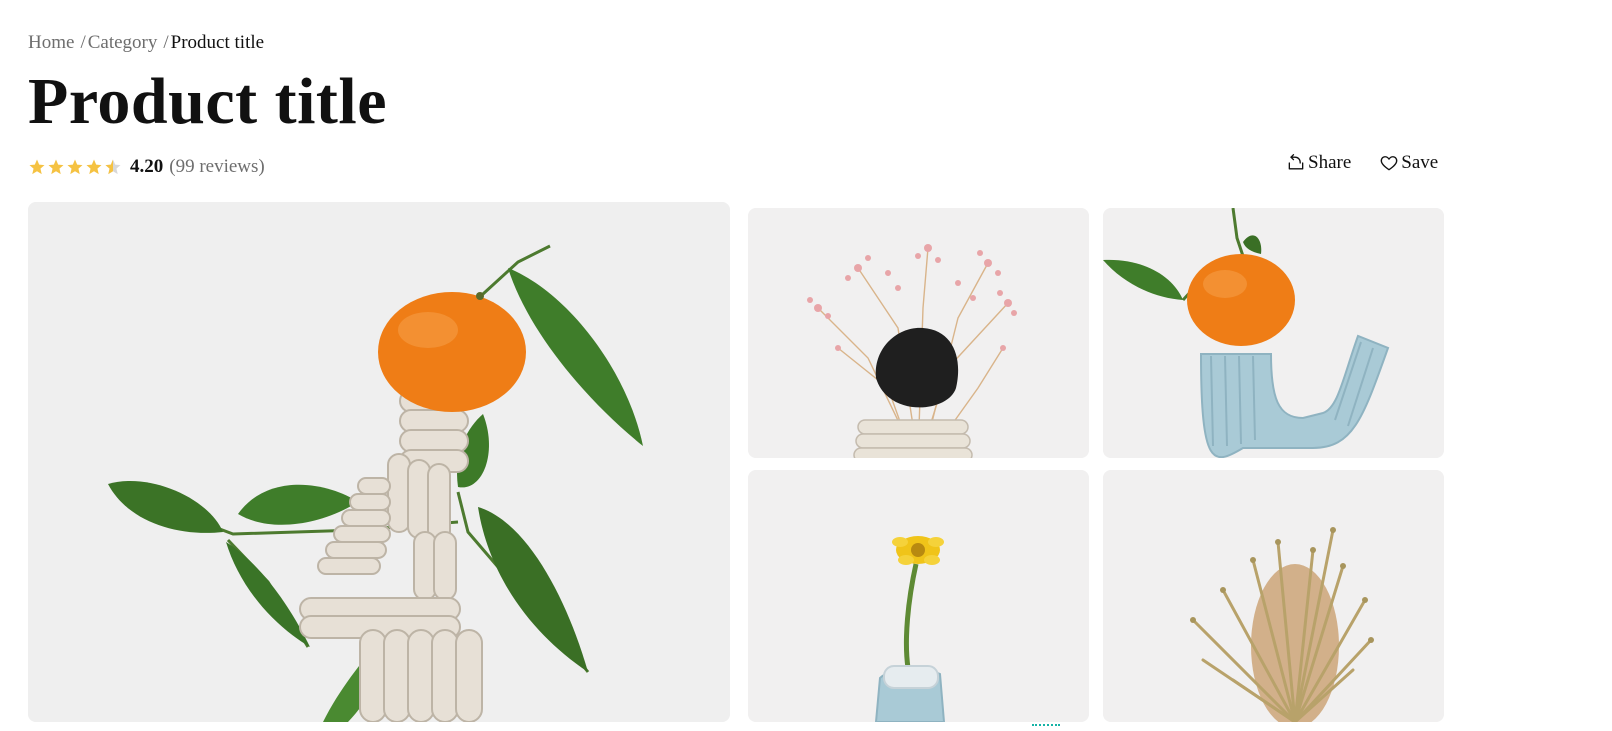  Describe the element at coordinates (217, 167) in the screenshot. I see `review-count: (99 reviews)` at that location.